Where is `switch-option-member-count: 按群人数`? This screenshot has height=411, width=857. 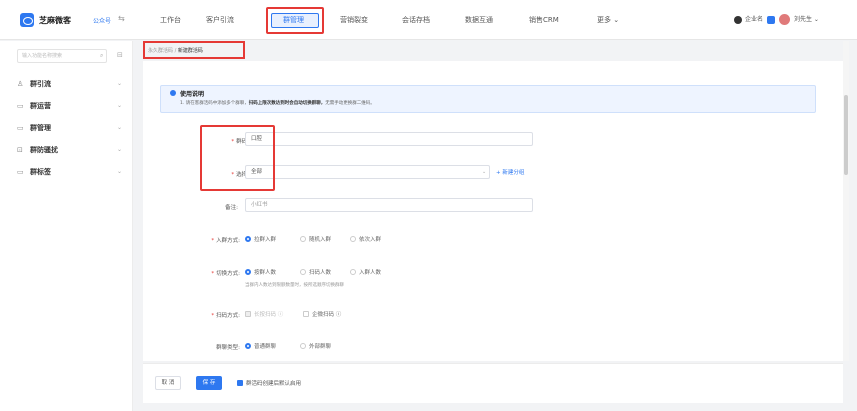 switch-option-member-count: 按群人数 is located at coordinates (260, 272).